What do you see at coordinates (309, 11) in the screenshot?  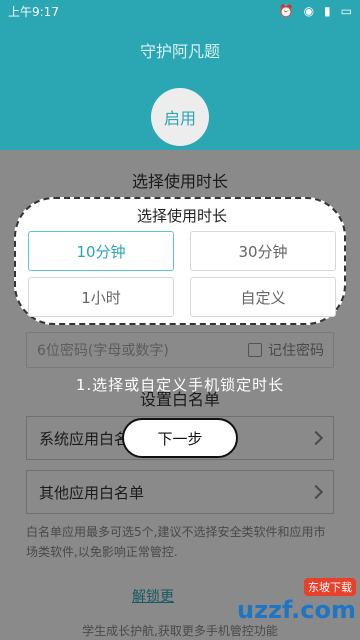 I see `wifi-icon: ◉` at bounding box center [309, 11].